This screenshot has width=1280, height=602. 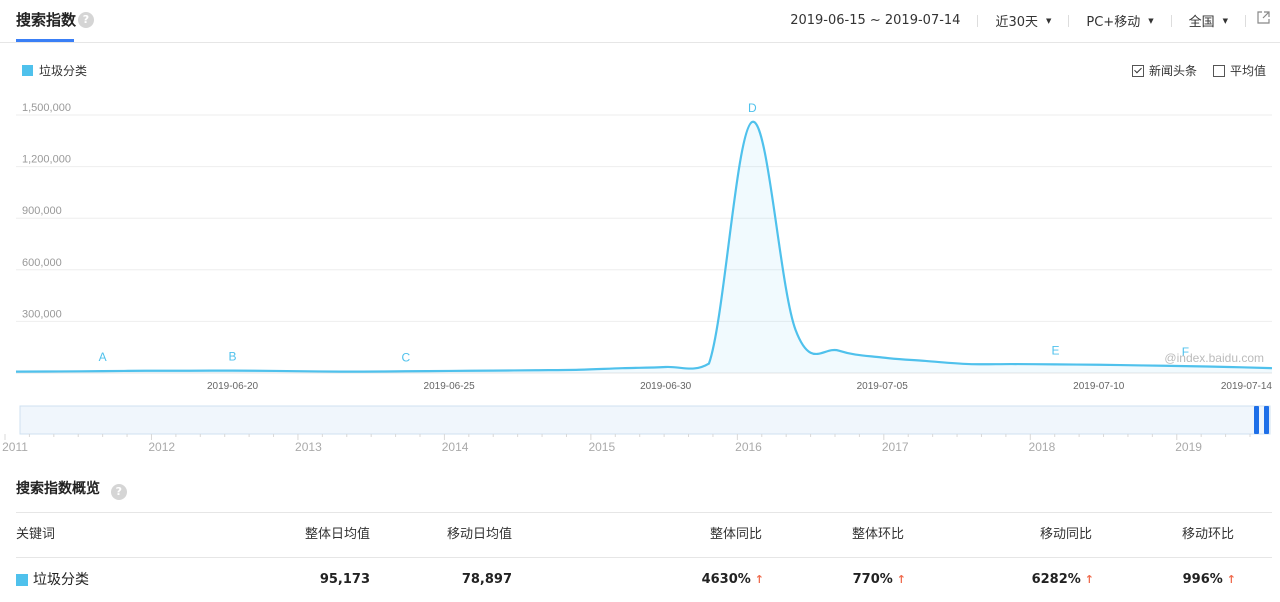 What do you see at coordinates (405, 357) in the screenshot?
I see `annotation-label: C` at bounding box center [405, 357].